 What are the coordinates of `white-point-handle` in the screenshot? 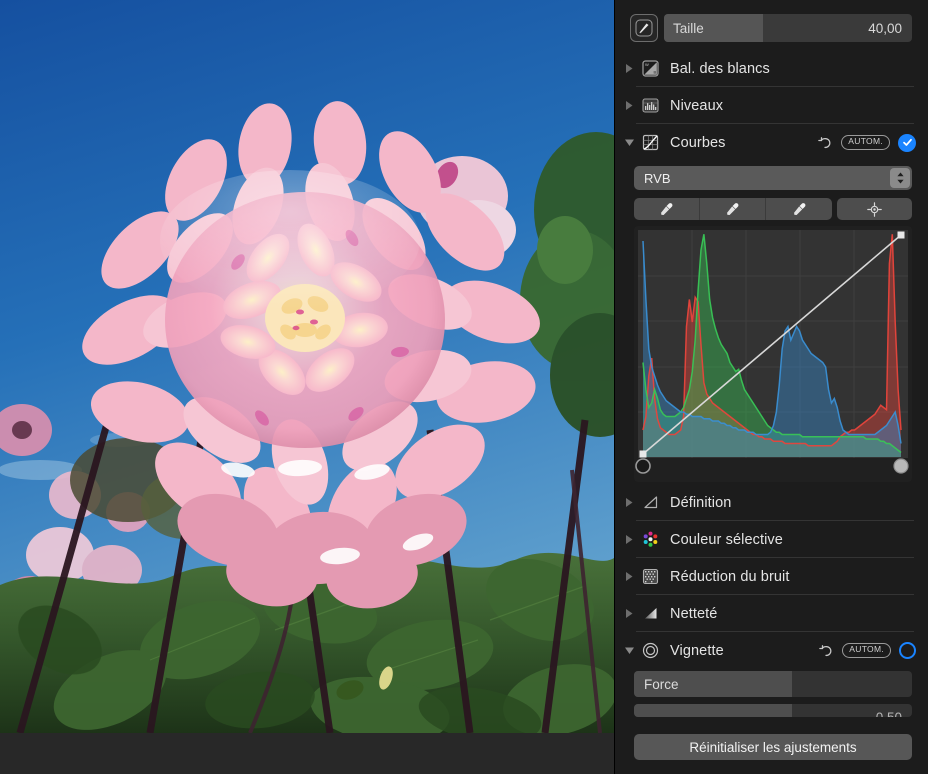 It's located at (901, 466).